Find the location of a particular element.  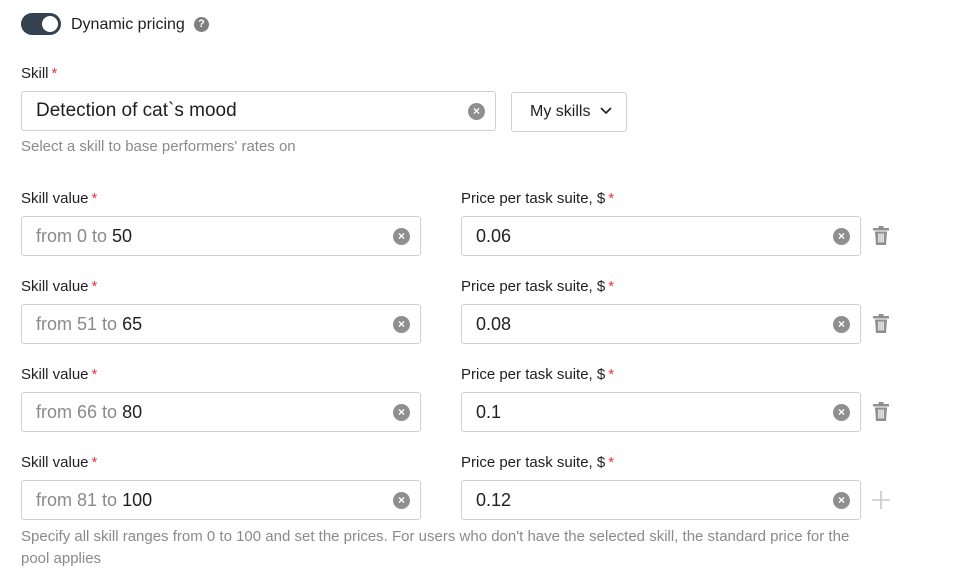

price-value: 0.08 is located at coordinates (494, 324).